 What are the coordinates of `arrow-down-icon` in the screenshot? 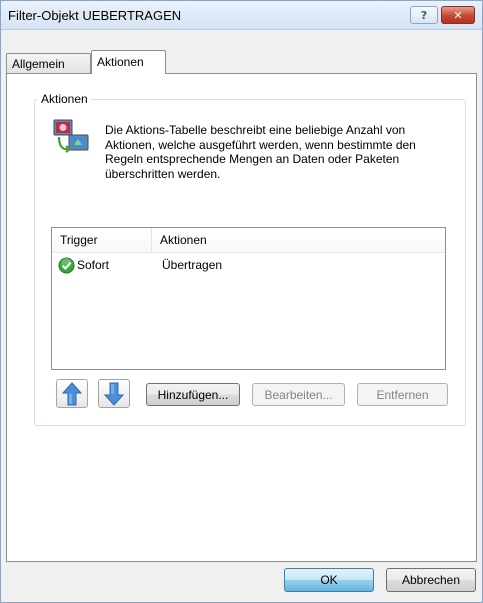 It's located at (114, 394).